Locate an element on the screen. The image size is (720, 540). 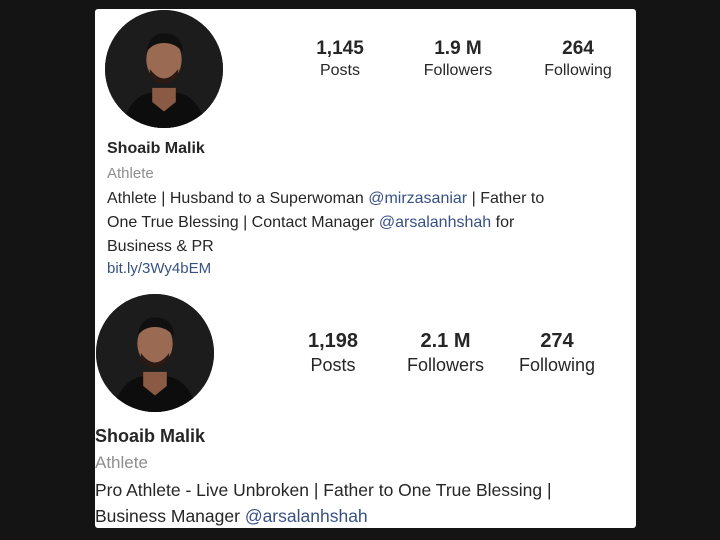
posts-count: 1,145 is located at coordinates (340, 48).